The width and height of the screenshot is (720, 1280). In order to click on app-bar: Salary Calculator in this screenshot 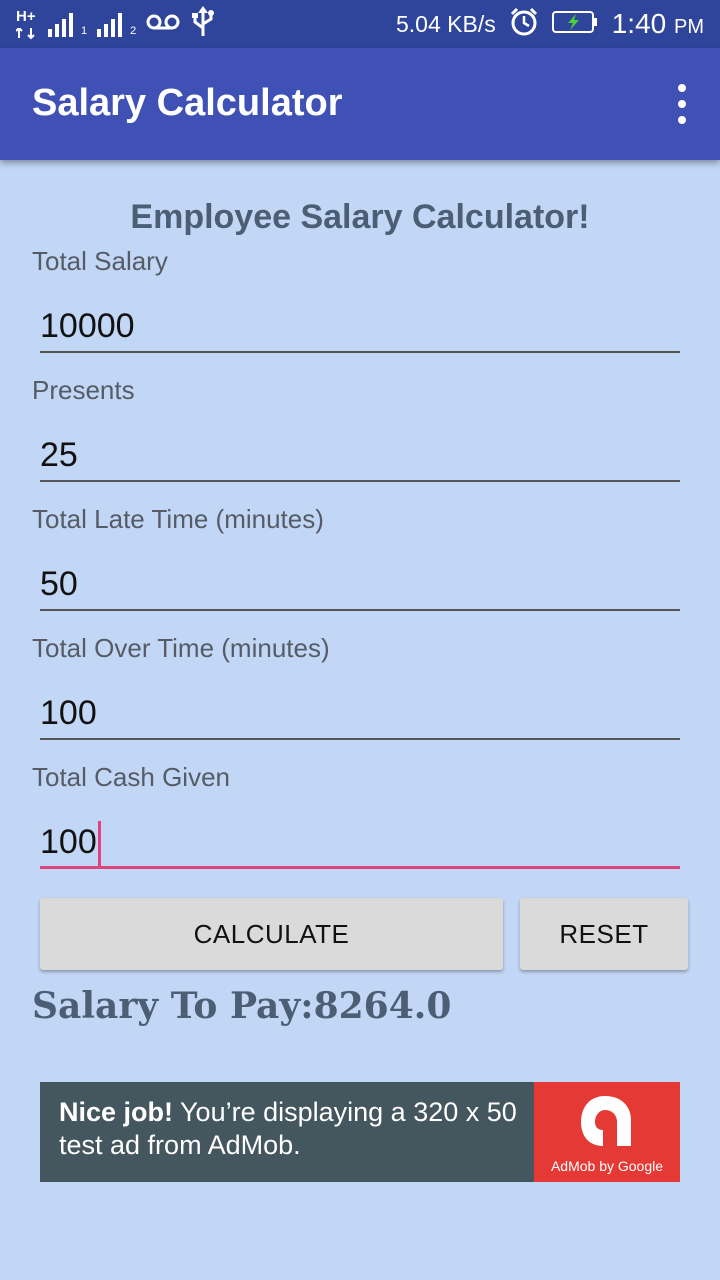, I will do `click(360, 104)`.